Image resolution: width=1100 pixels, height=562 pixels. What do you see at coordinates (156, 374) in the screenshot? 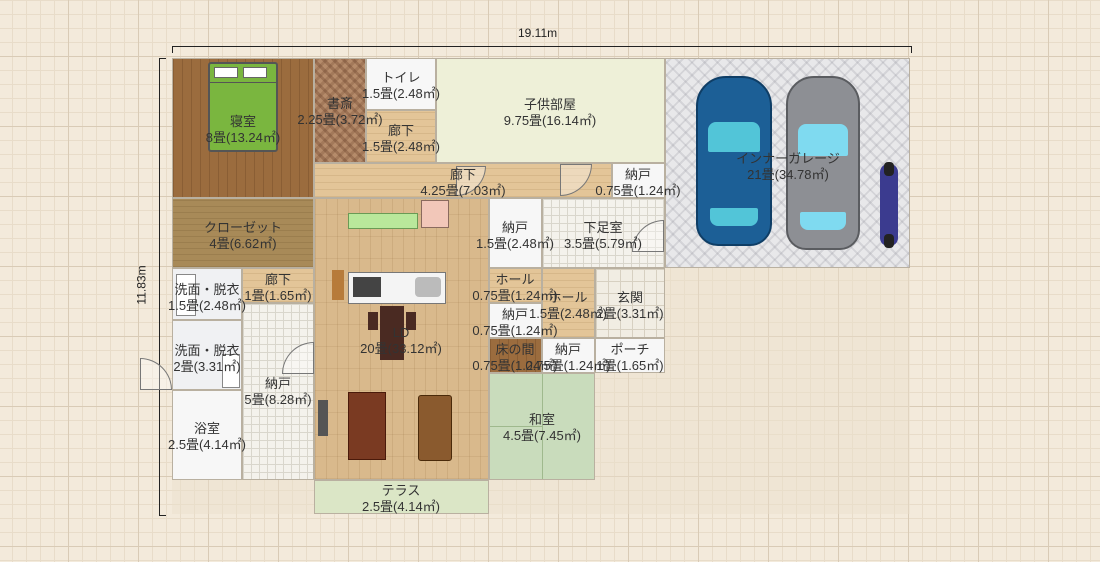
I see `door-entry-left` at bounding box center [156, 374].